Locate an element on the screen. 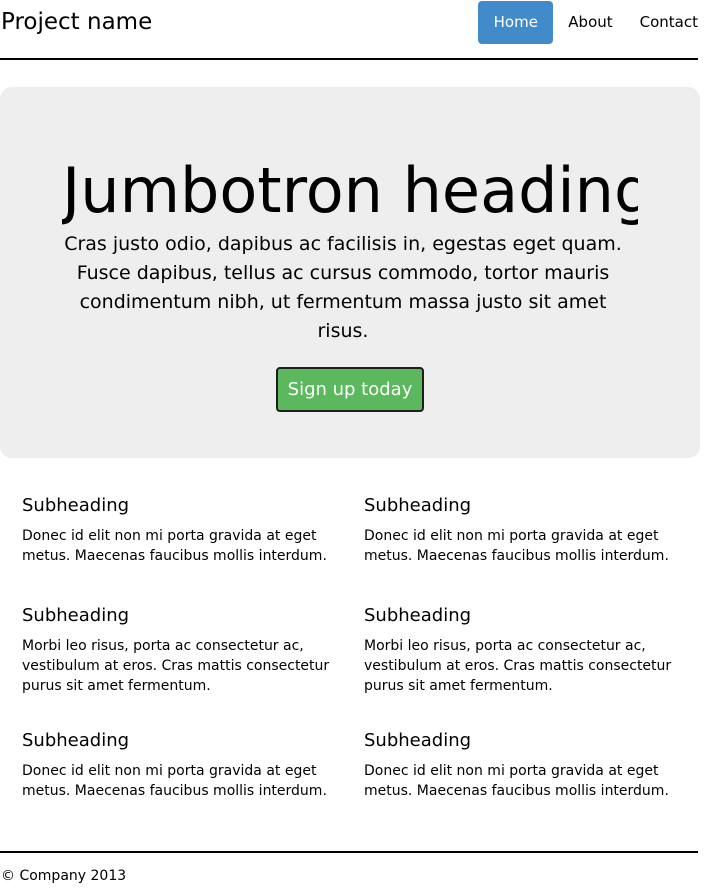 Image resolution: width=713 pixels, height=891 pixels. sign-up-button: Sign up today is located at coordinates (350, 389).